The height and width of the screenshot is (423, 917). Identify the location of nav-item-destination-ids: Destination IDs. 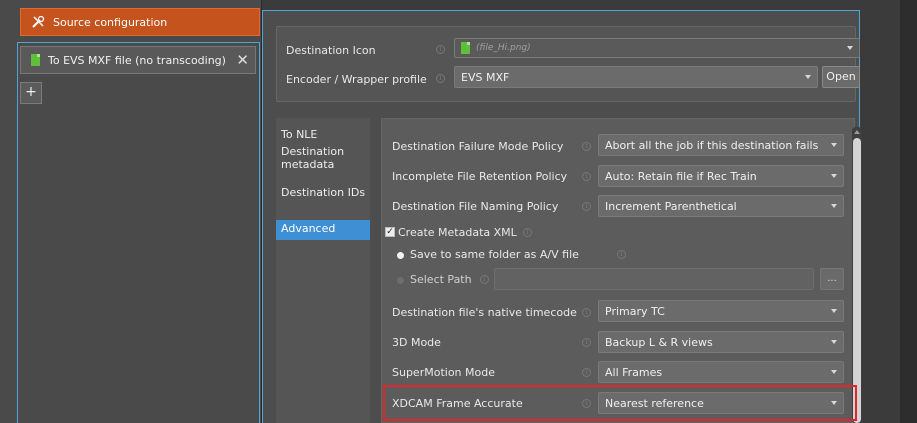
(323, 192).